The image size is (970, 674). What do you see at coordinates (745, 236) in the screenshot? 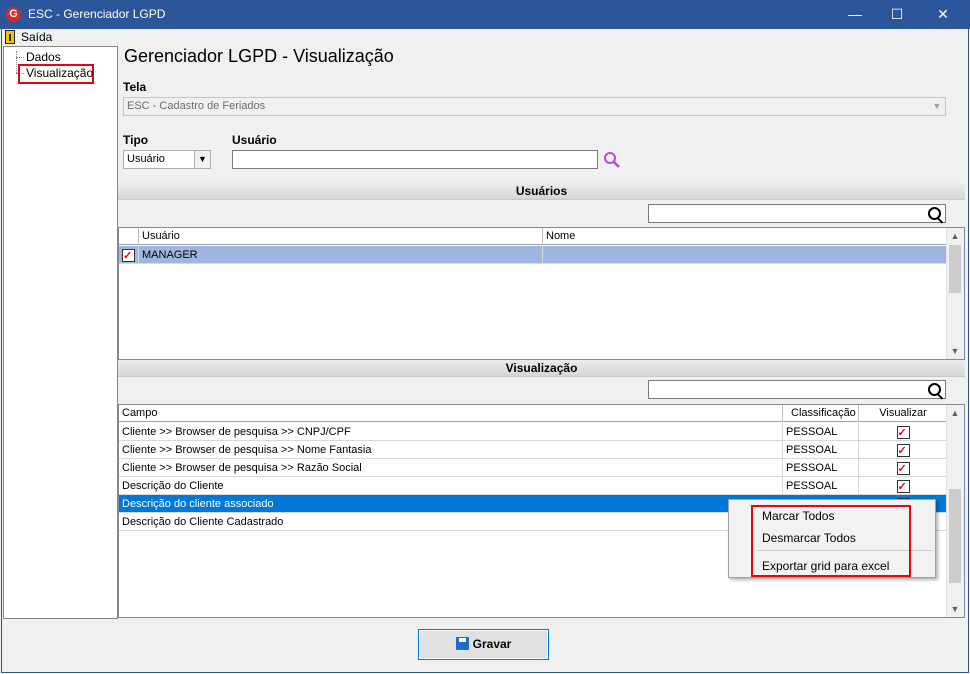
I see `grid-header-nome: Nome` at bounding box center [745, 236].